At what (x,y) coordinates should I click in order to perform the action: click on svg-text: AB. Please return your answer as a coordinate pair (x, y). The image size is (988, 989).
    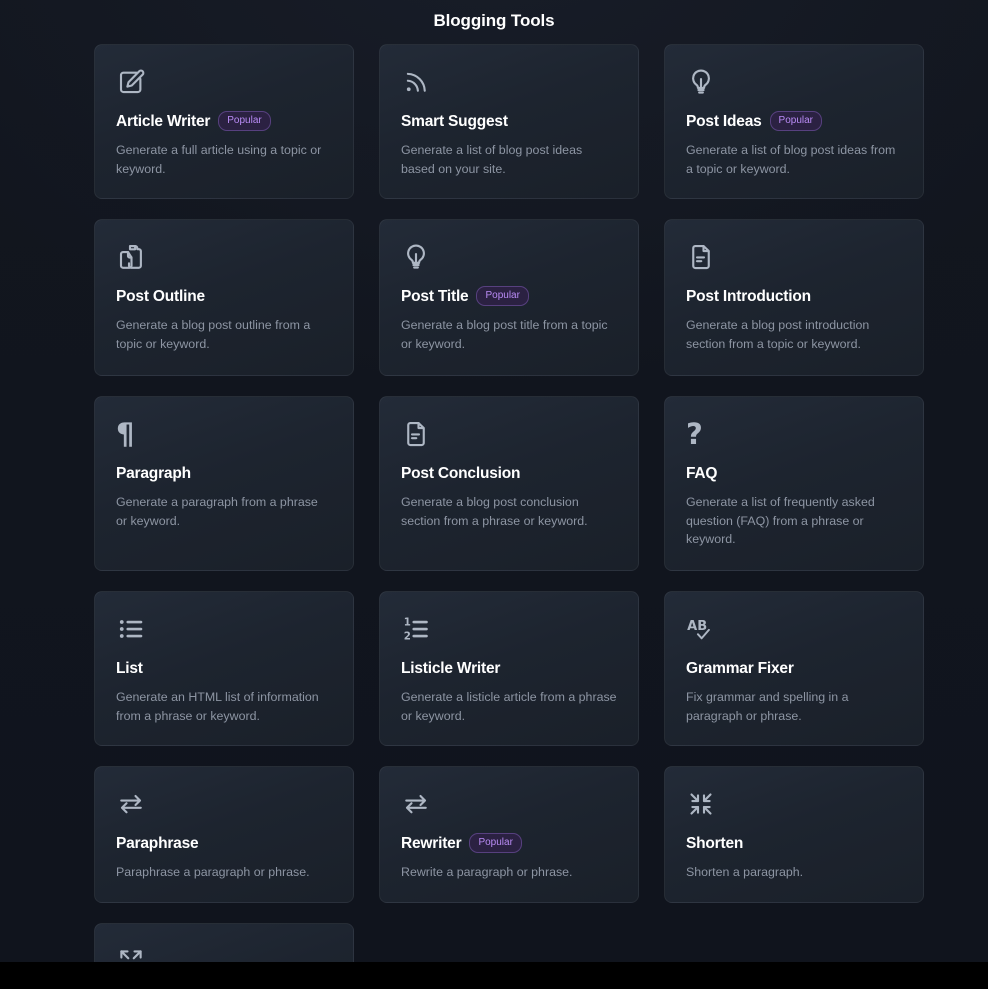
    Looking at the image, I should click on (697, 626).